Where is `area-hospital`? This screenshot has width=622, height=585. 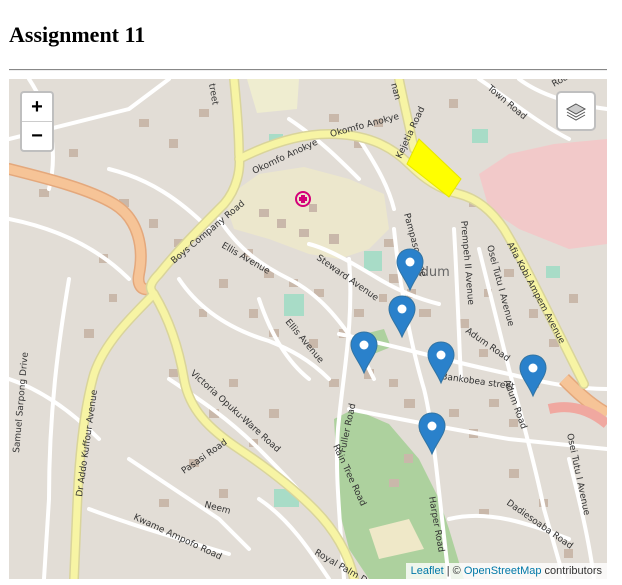 area-hospital is located at coordinates (306, 213).